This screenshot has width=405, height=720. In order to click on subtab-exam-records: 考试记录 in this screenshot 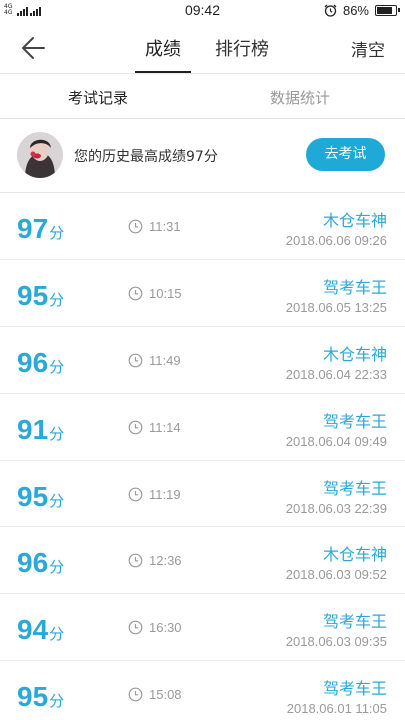, I will do `click(98, 97)`.